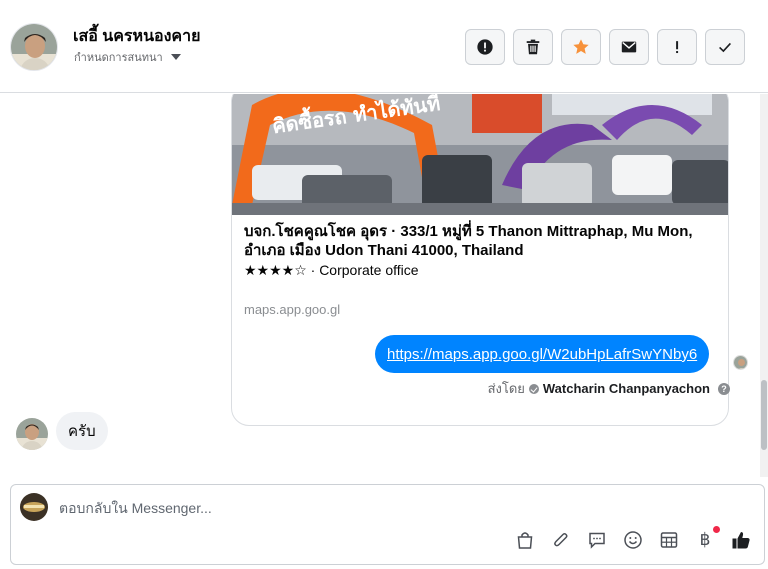 The width and height of the screenshot is (768, 569). Describe the element at coordinates (118, 58) in the screenshot. I see `conversation-settings-label: กำหนดการสนทนา` at that location.